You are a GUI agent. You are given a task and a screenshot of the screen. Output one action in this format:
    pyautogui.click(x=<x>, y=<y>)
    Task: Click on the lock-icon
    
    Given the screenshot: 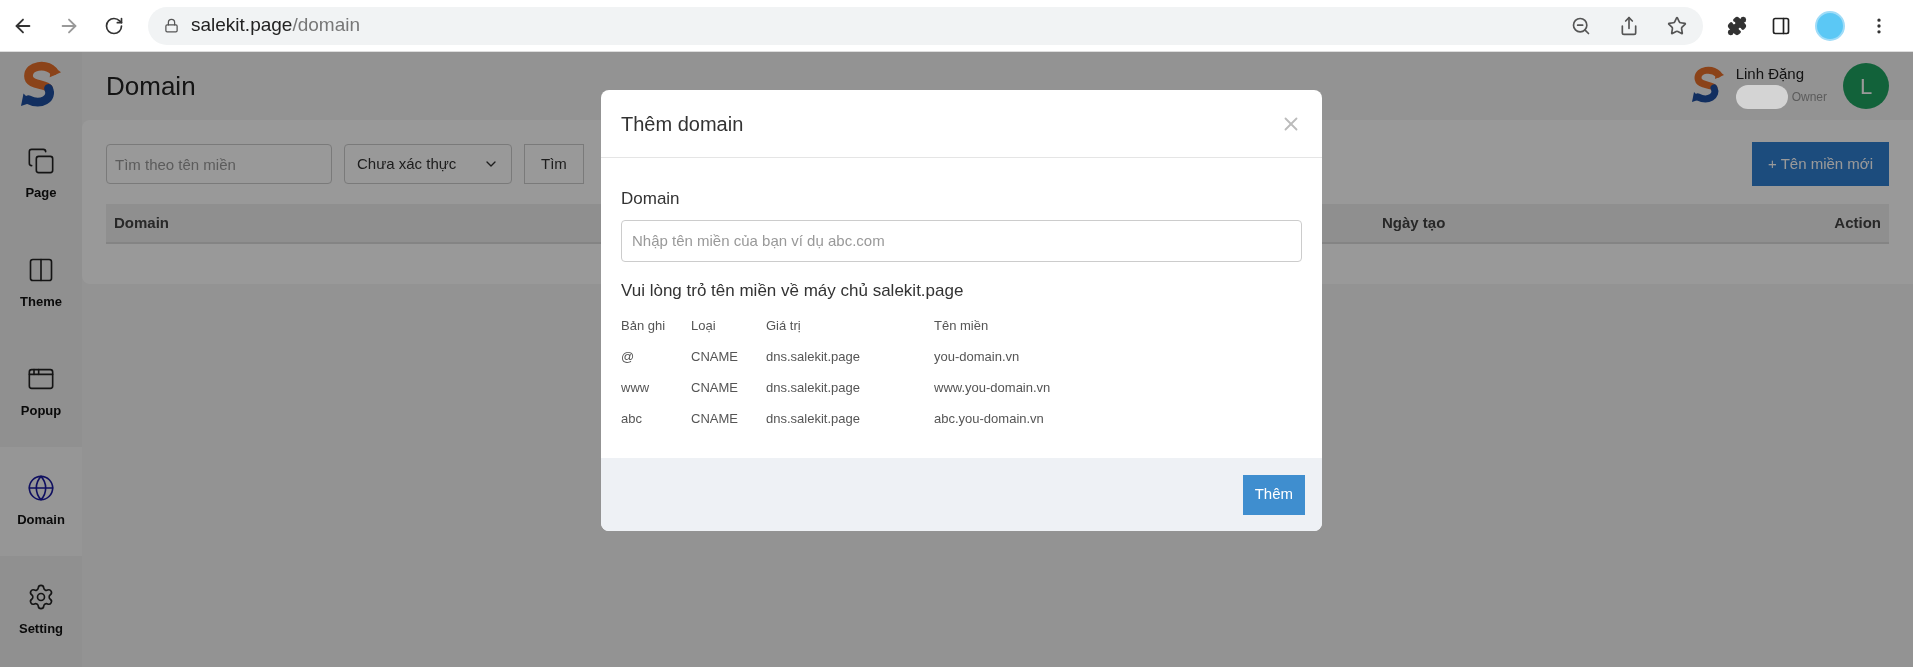 What is the action you would take?
    pyautogui.click(x=171, y=25)
    